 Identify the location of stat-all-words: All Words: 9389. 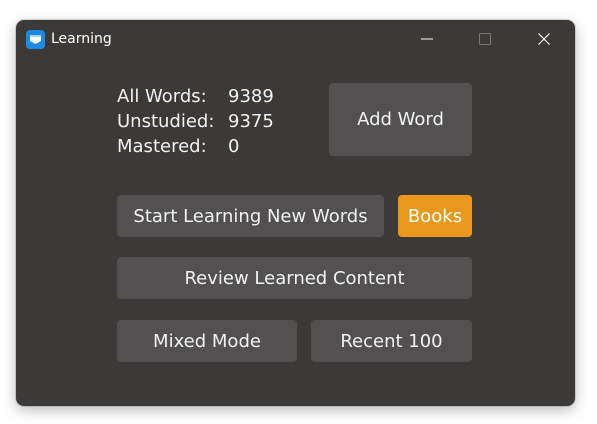
(195, 96).